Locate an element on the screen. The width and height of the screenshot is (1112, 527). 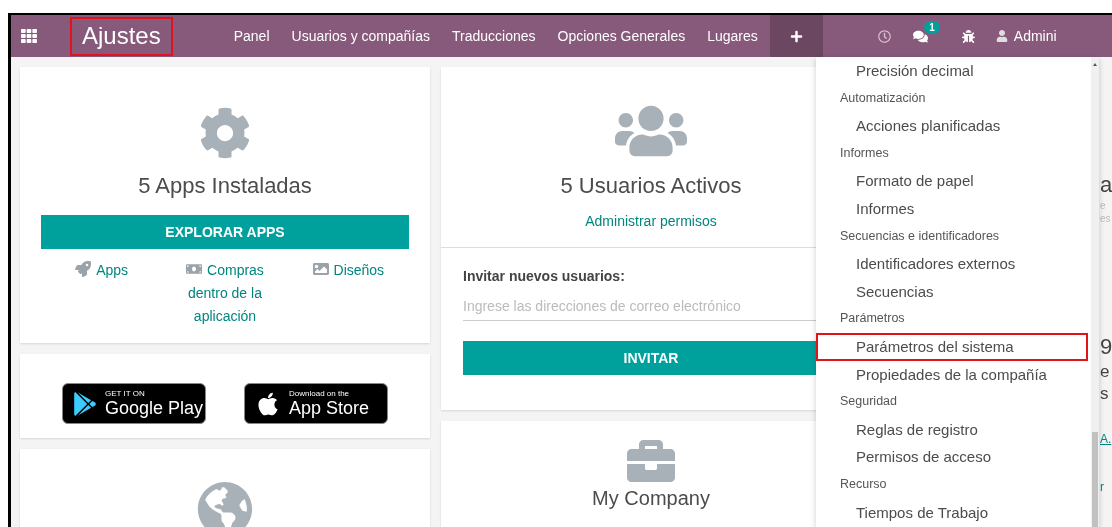
app-store-badge: Download on the App Store is located at coordinates (316, 403).